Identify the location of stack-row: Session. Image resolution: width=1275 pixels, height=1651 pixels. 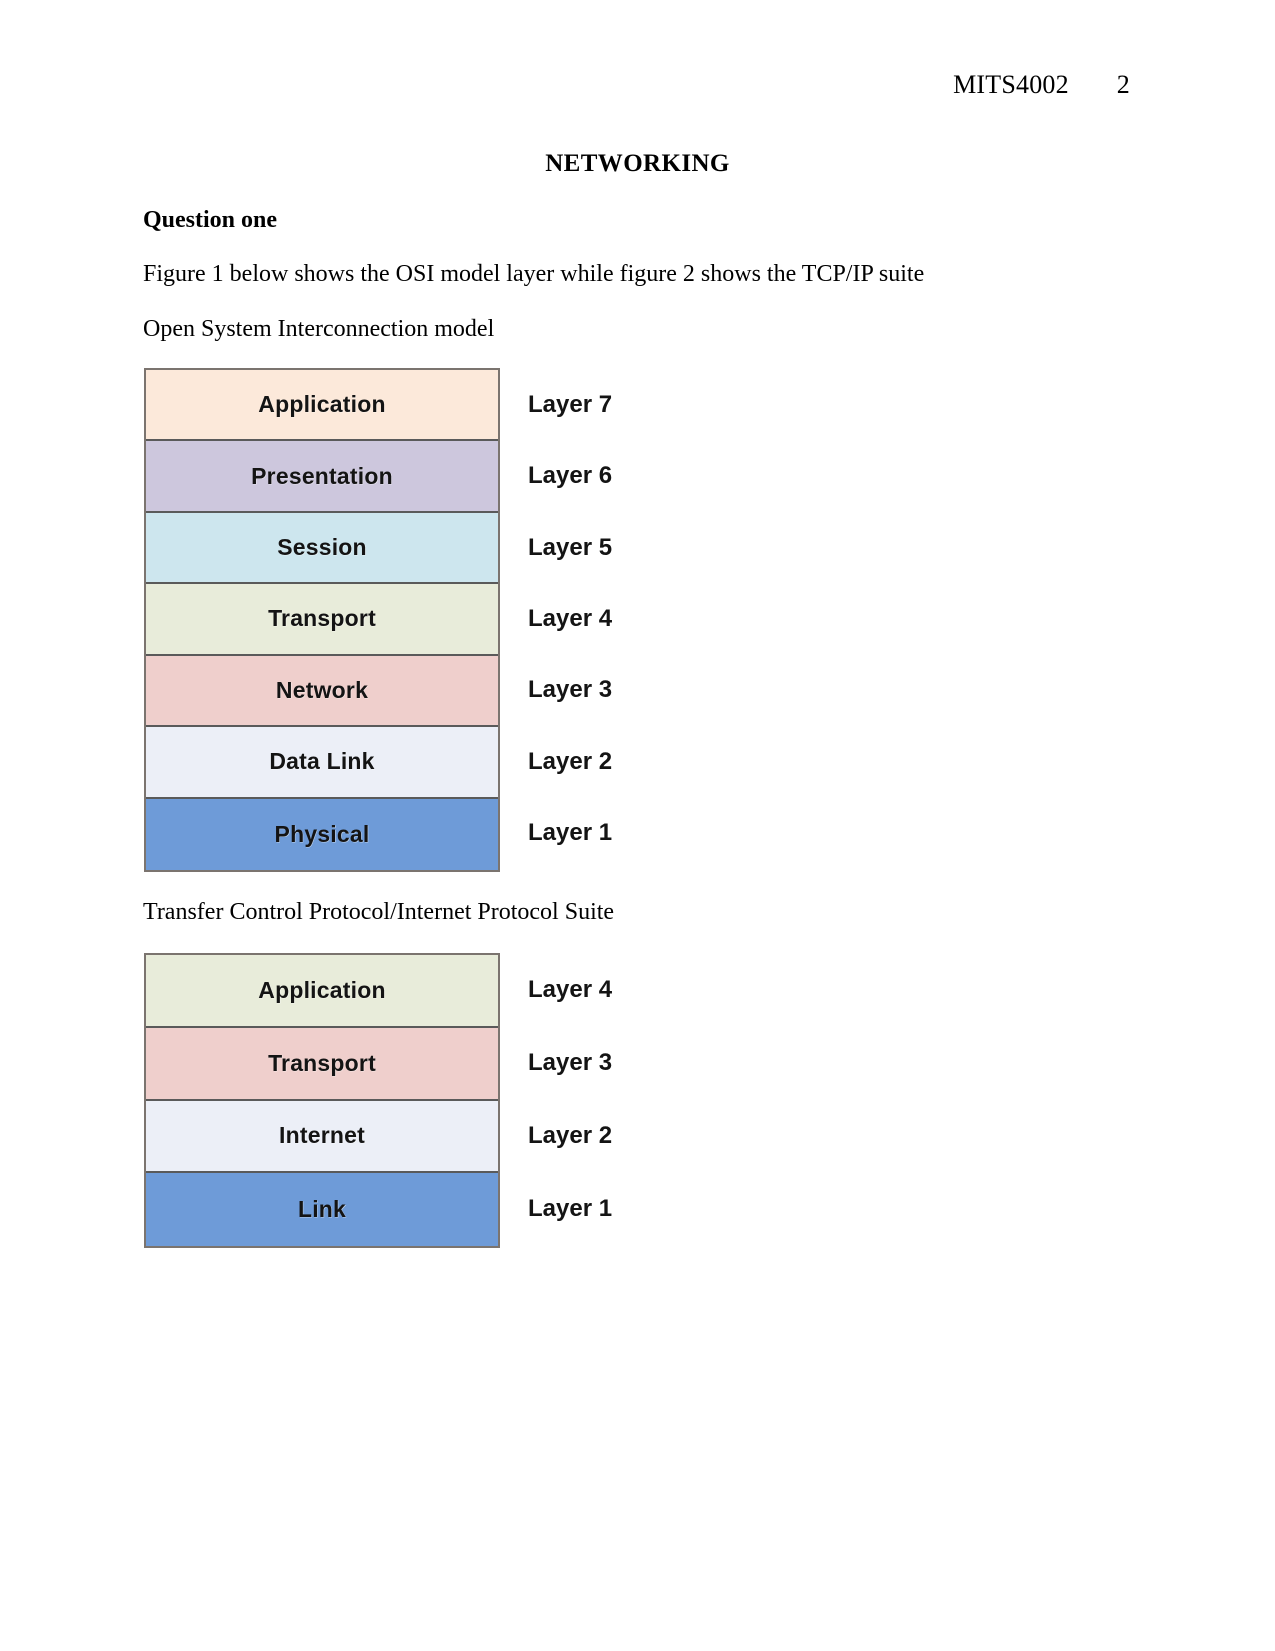
(322, 548).